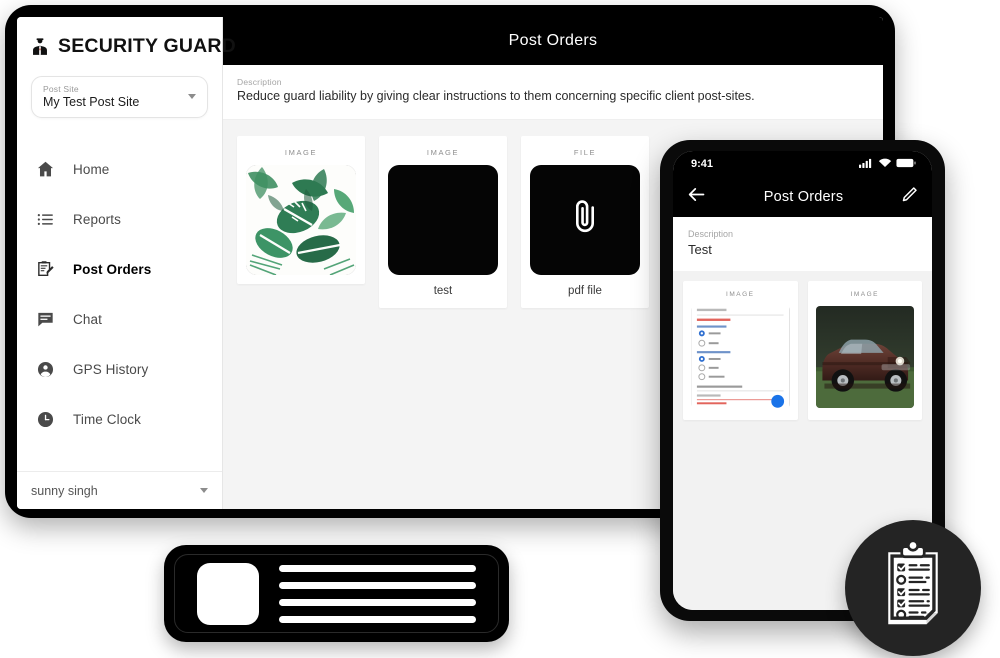  What do you see at coordinates (711, 234) in the screenshot?
I see `phone-description-label: Description` at bounding box center [711, 234].